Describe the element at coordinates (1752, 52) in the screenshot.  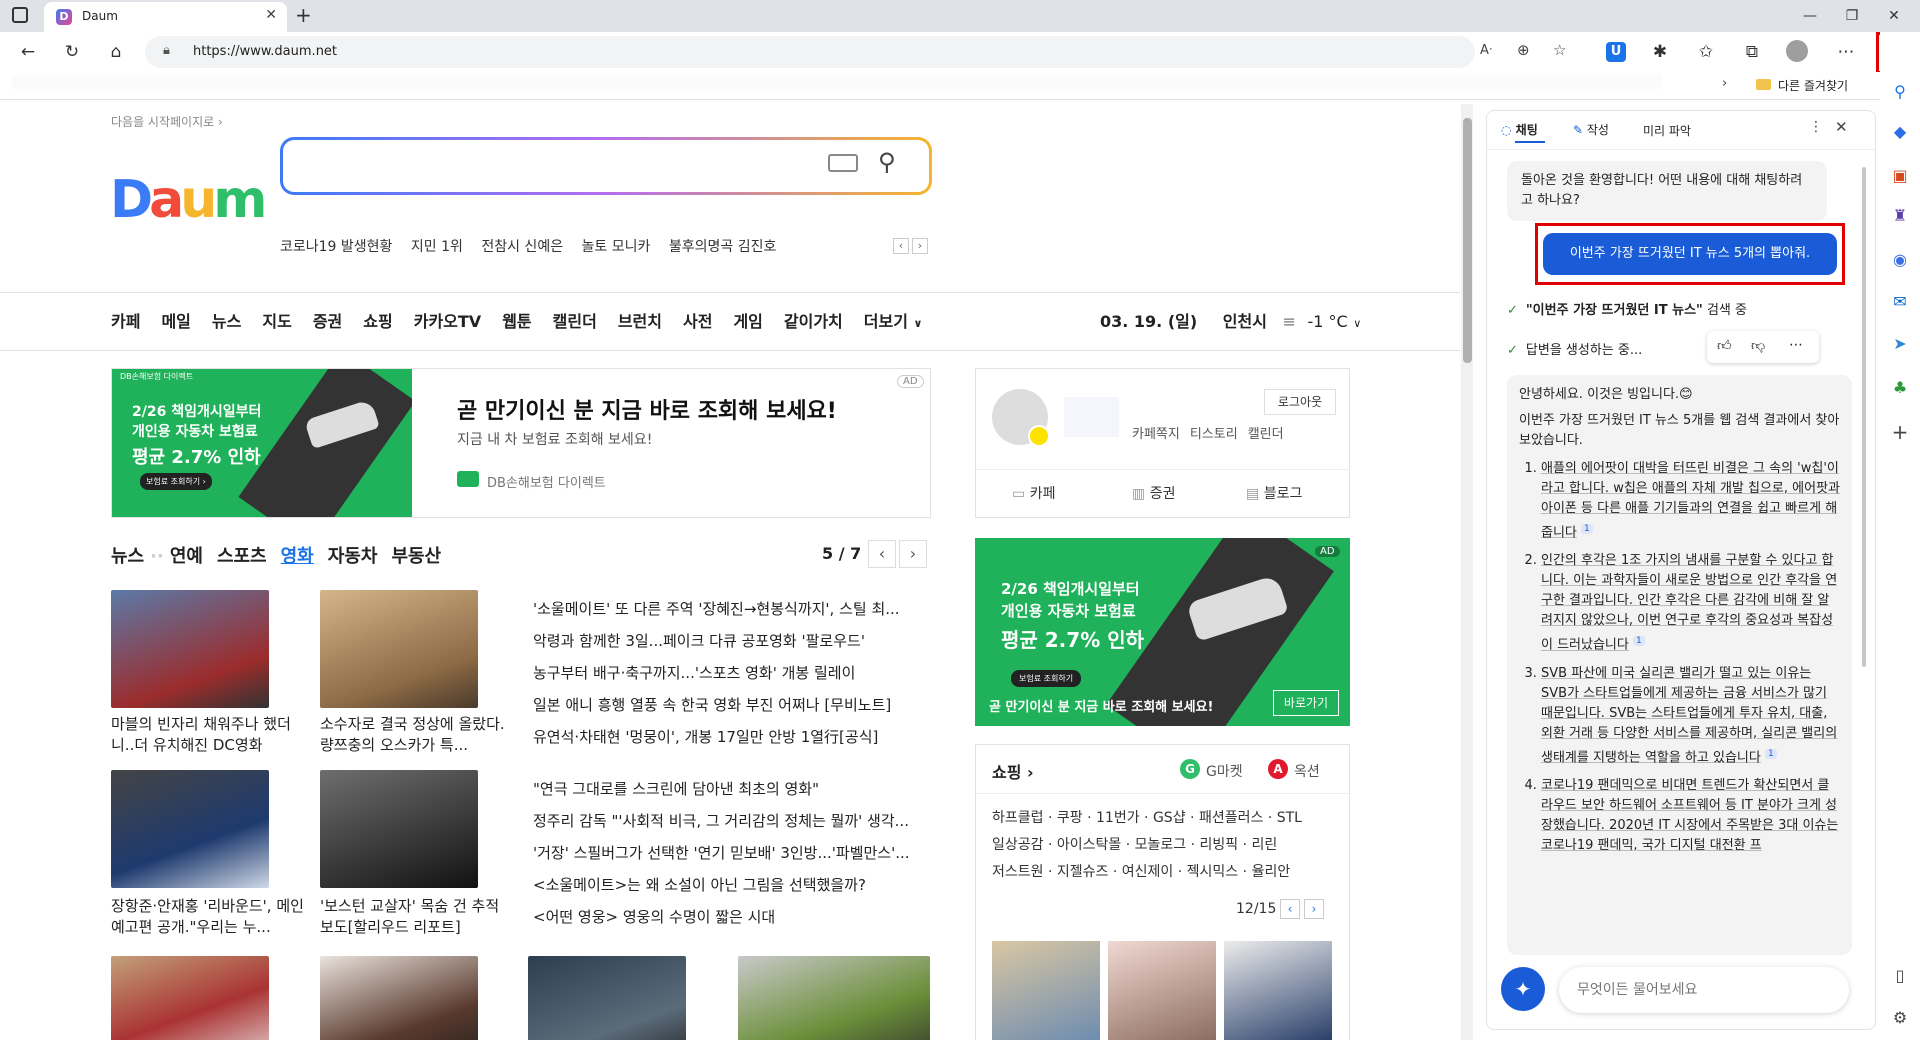
I see `collections-icon: ⧉` at that location.